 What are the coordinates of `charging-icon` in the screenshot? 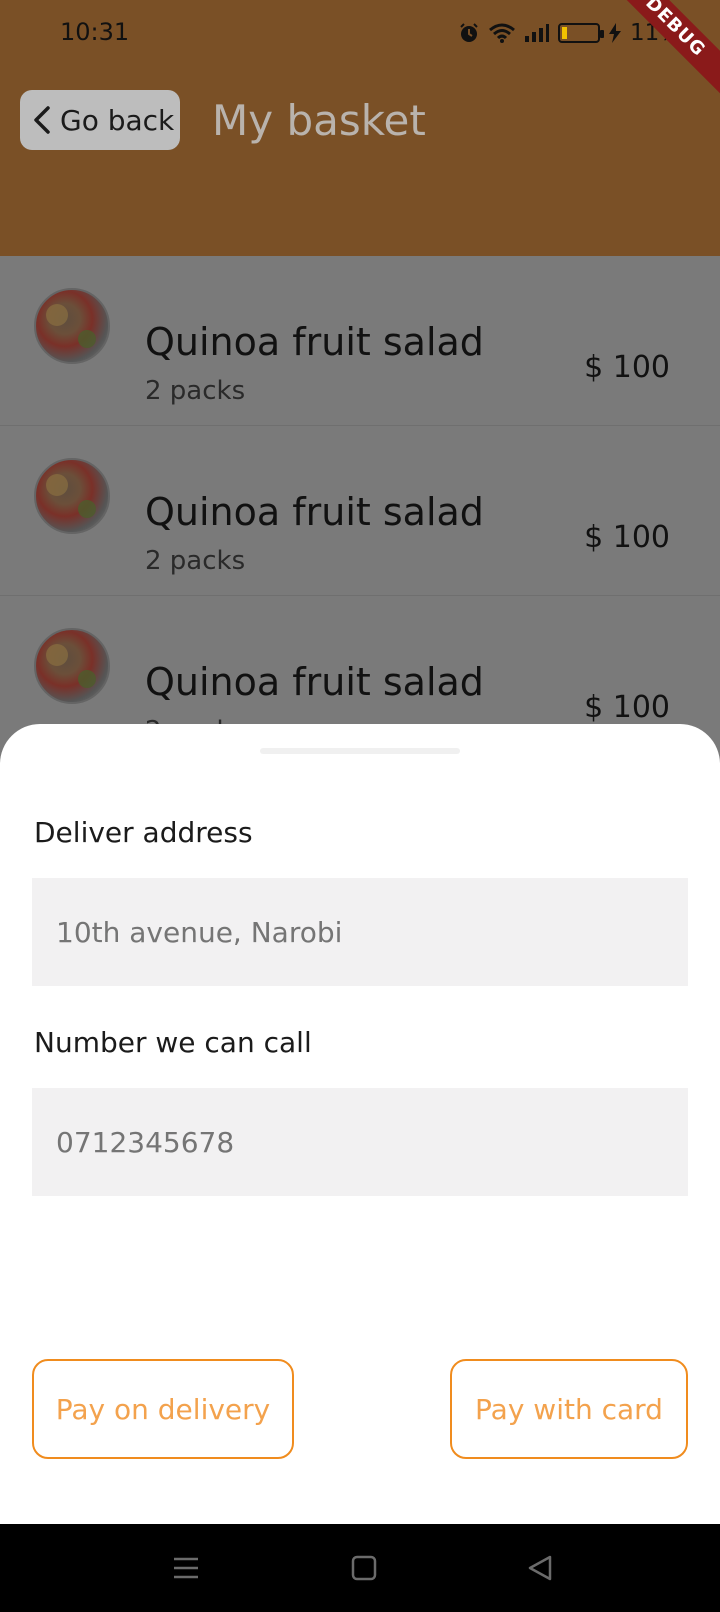 It's located at (615, 33).